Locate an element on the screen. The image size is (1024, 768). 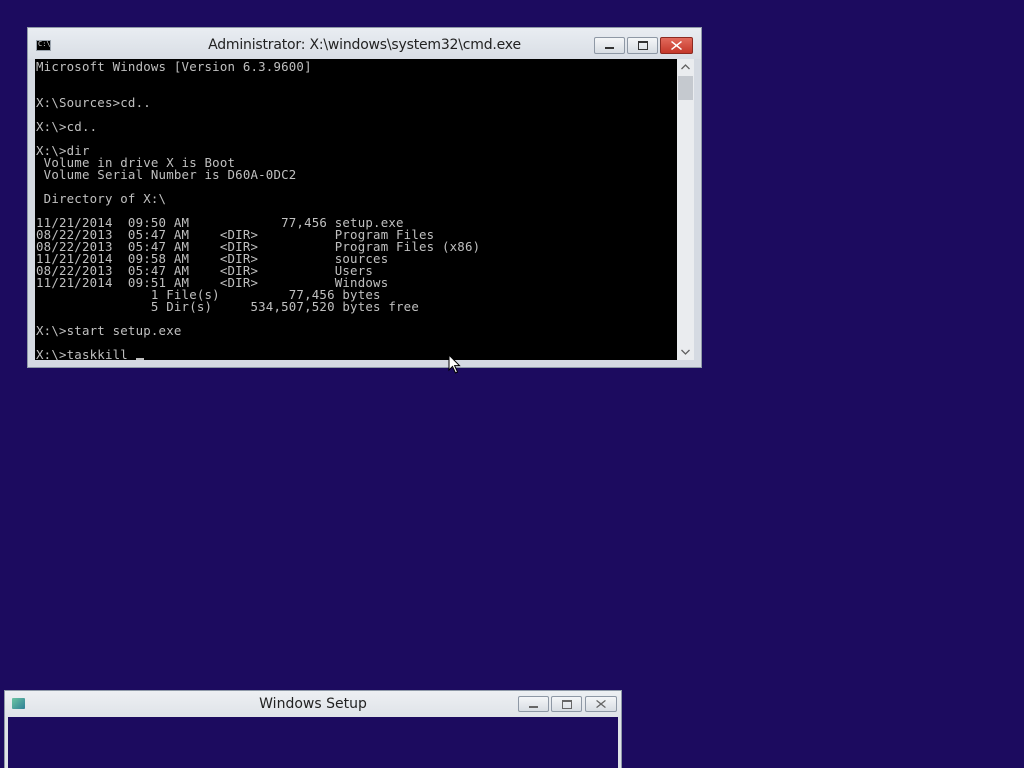
console-prompt-input: X:\>taskkill is located at coordinates (82, 353).